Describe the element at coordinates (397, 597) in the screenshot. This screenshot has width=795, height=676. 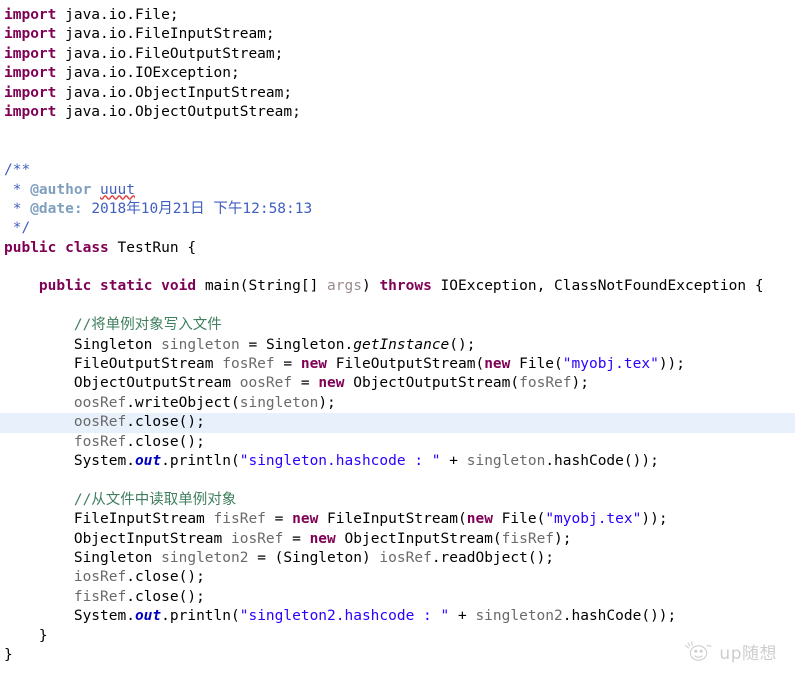
I see `code-line-fisref-close: fisRef.close();` at that location.